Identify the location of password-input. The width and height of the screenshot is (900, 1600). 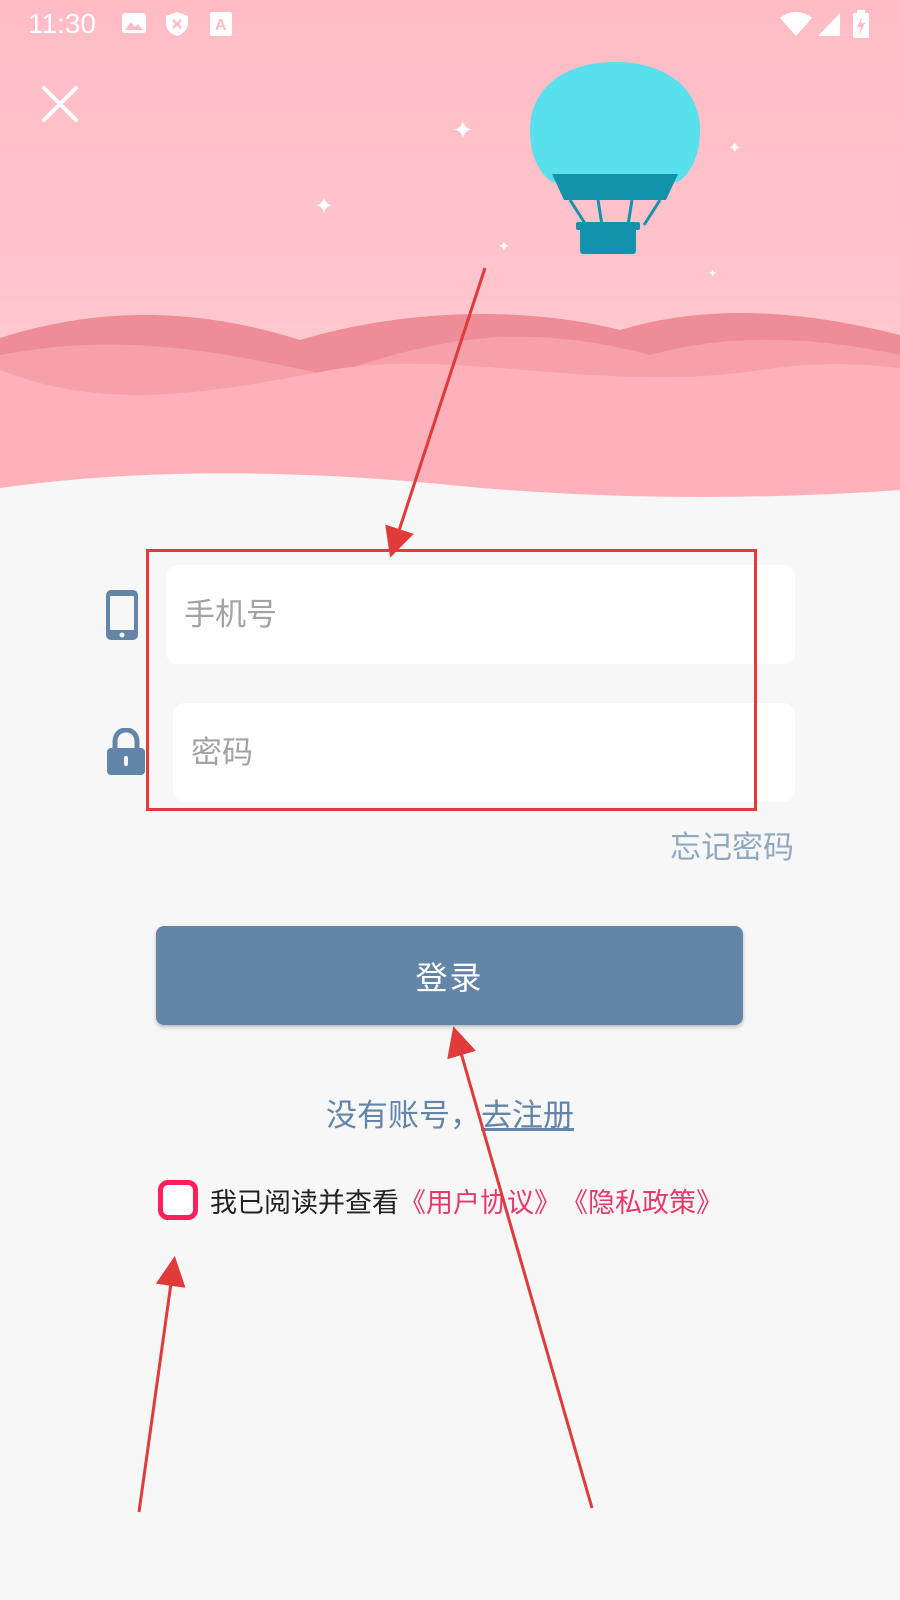
(484, 752).